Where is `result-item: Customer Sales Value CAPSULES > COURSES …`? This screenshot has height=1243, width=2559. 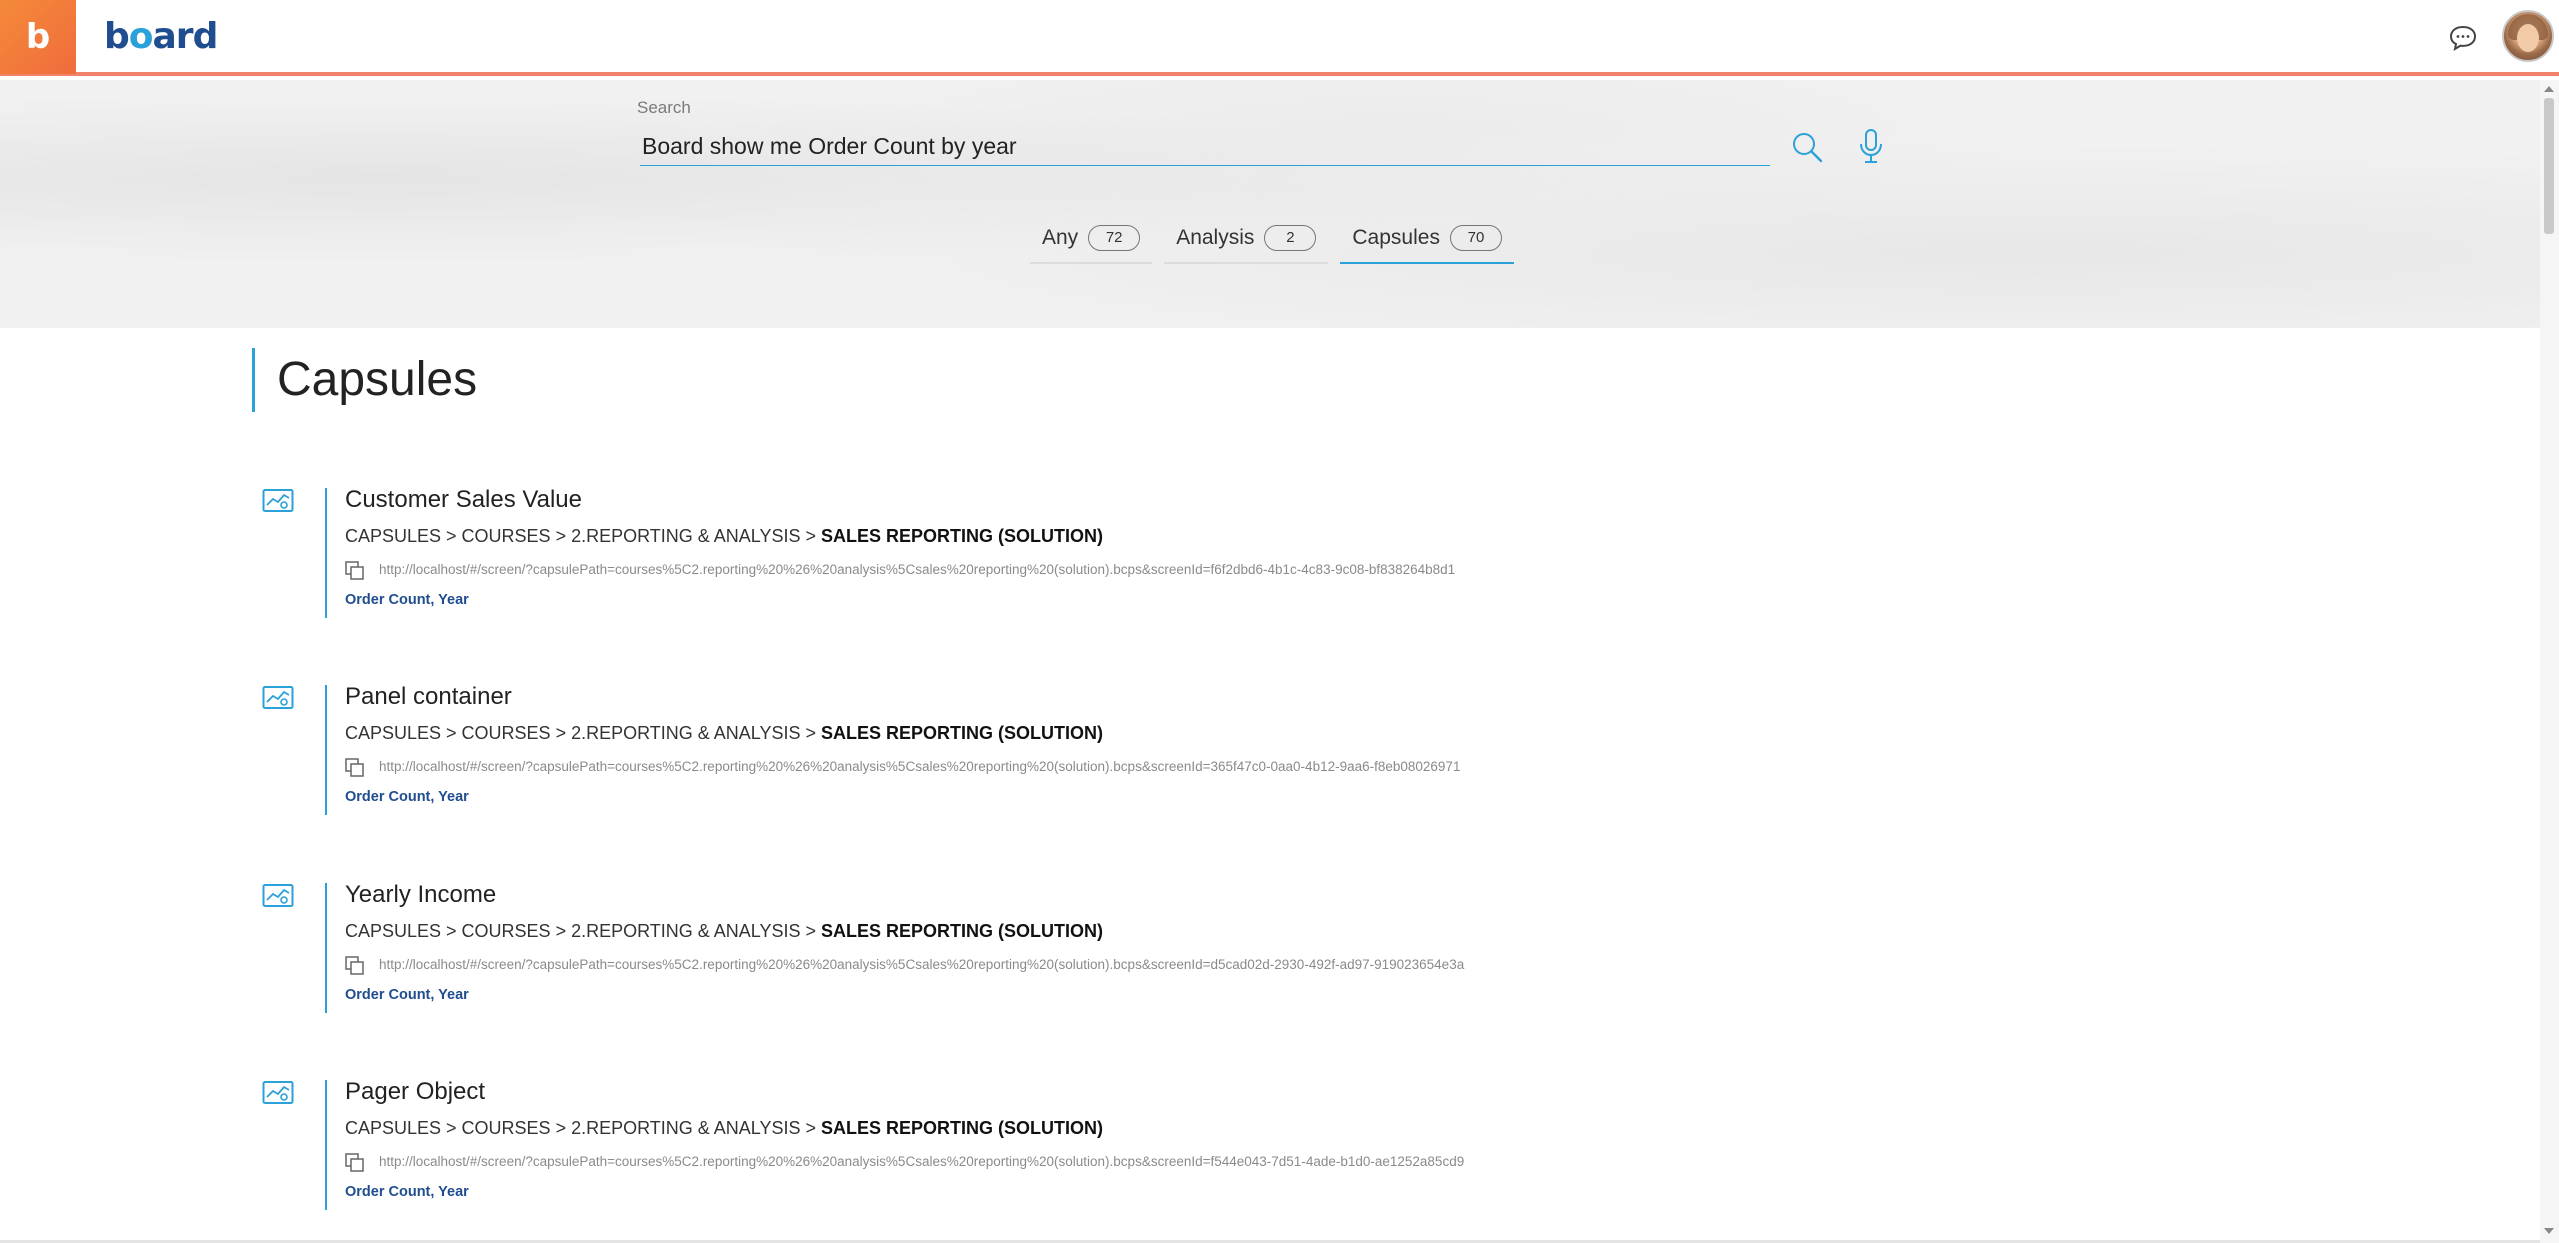 result-item: Customer Sales Value CAPSULES > COURSES … is located at coordinates (1162, 552).